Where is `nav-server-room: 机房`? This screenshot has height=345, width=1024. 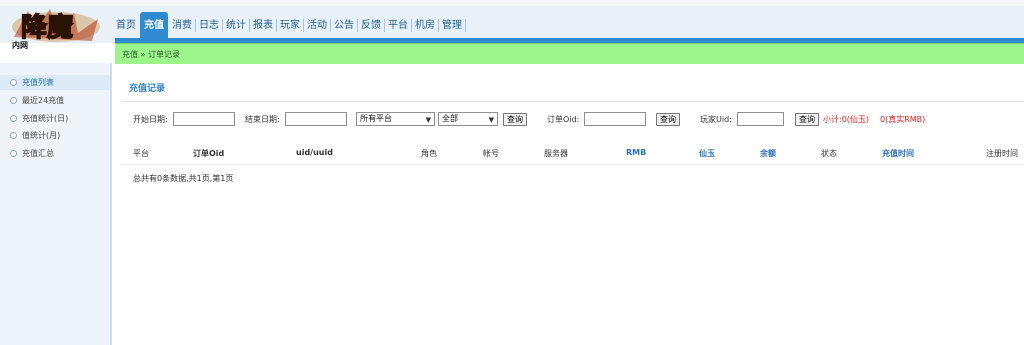
nav-server-room: 机房 is located at coordinates (425, 25).